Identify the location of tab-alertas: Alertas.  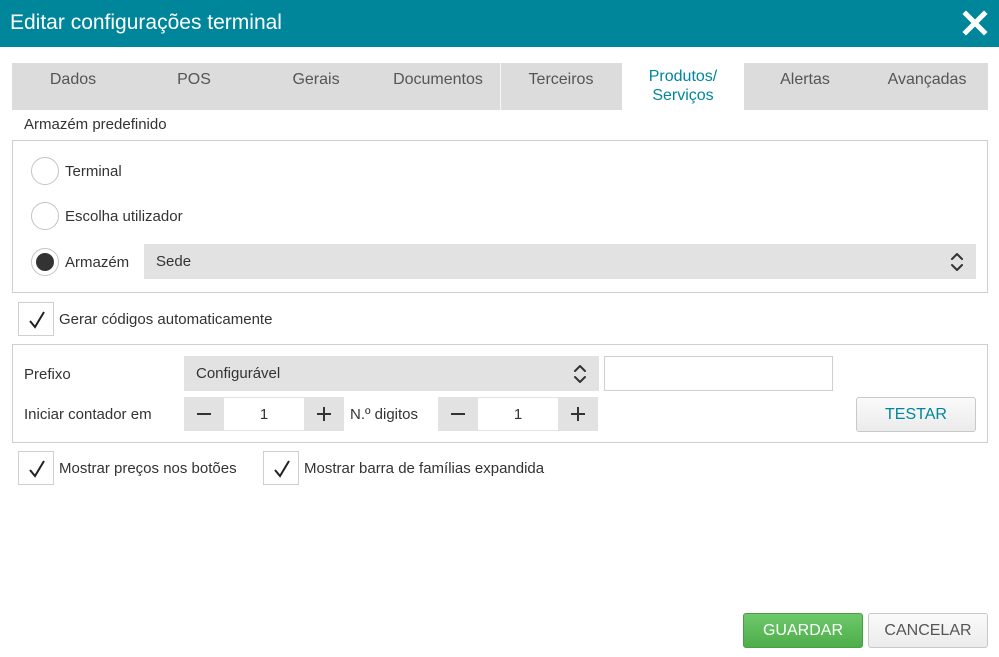
(805, 86).